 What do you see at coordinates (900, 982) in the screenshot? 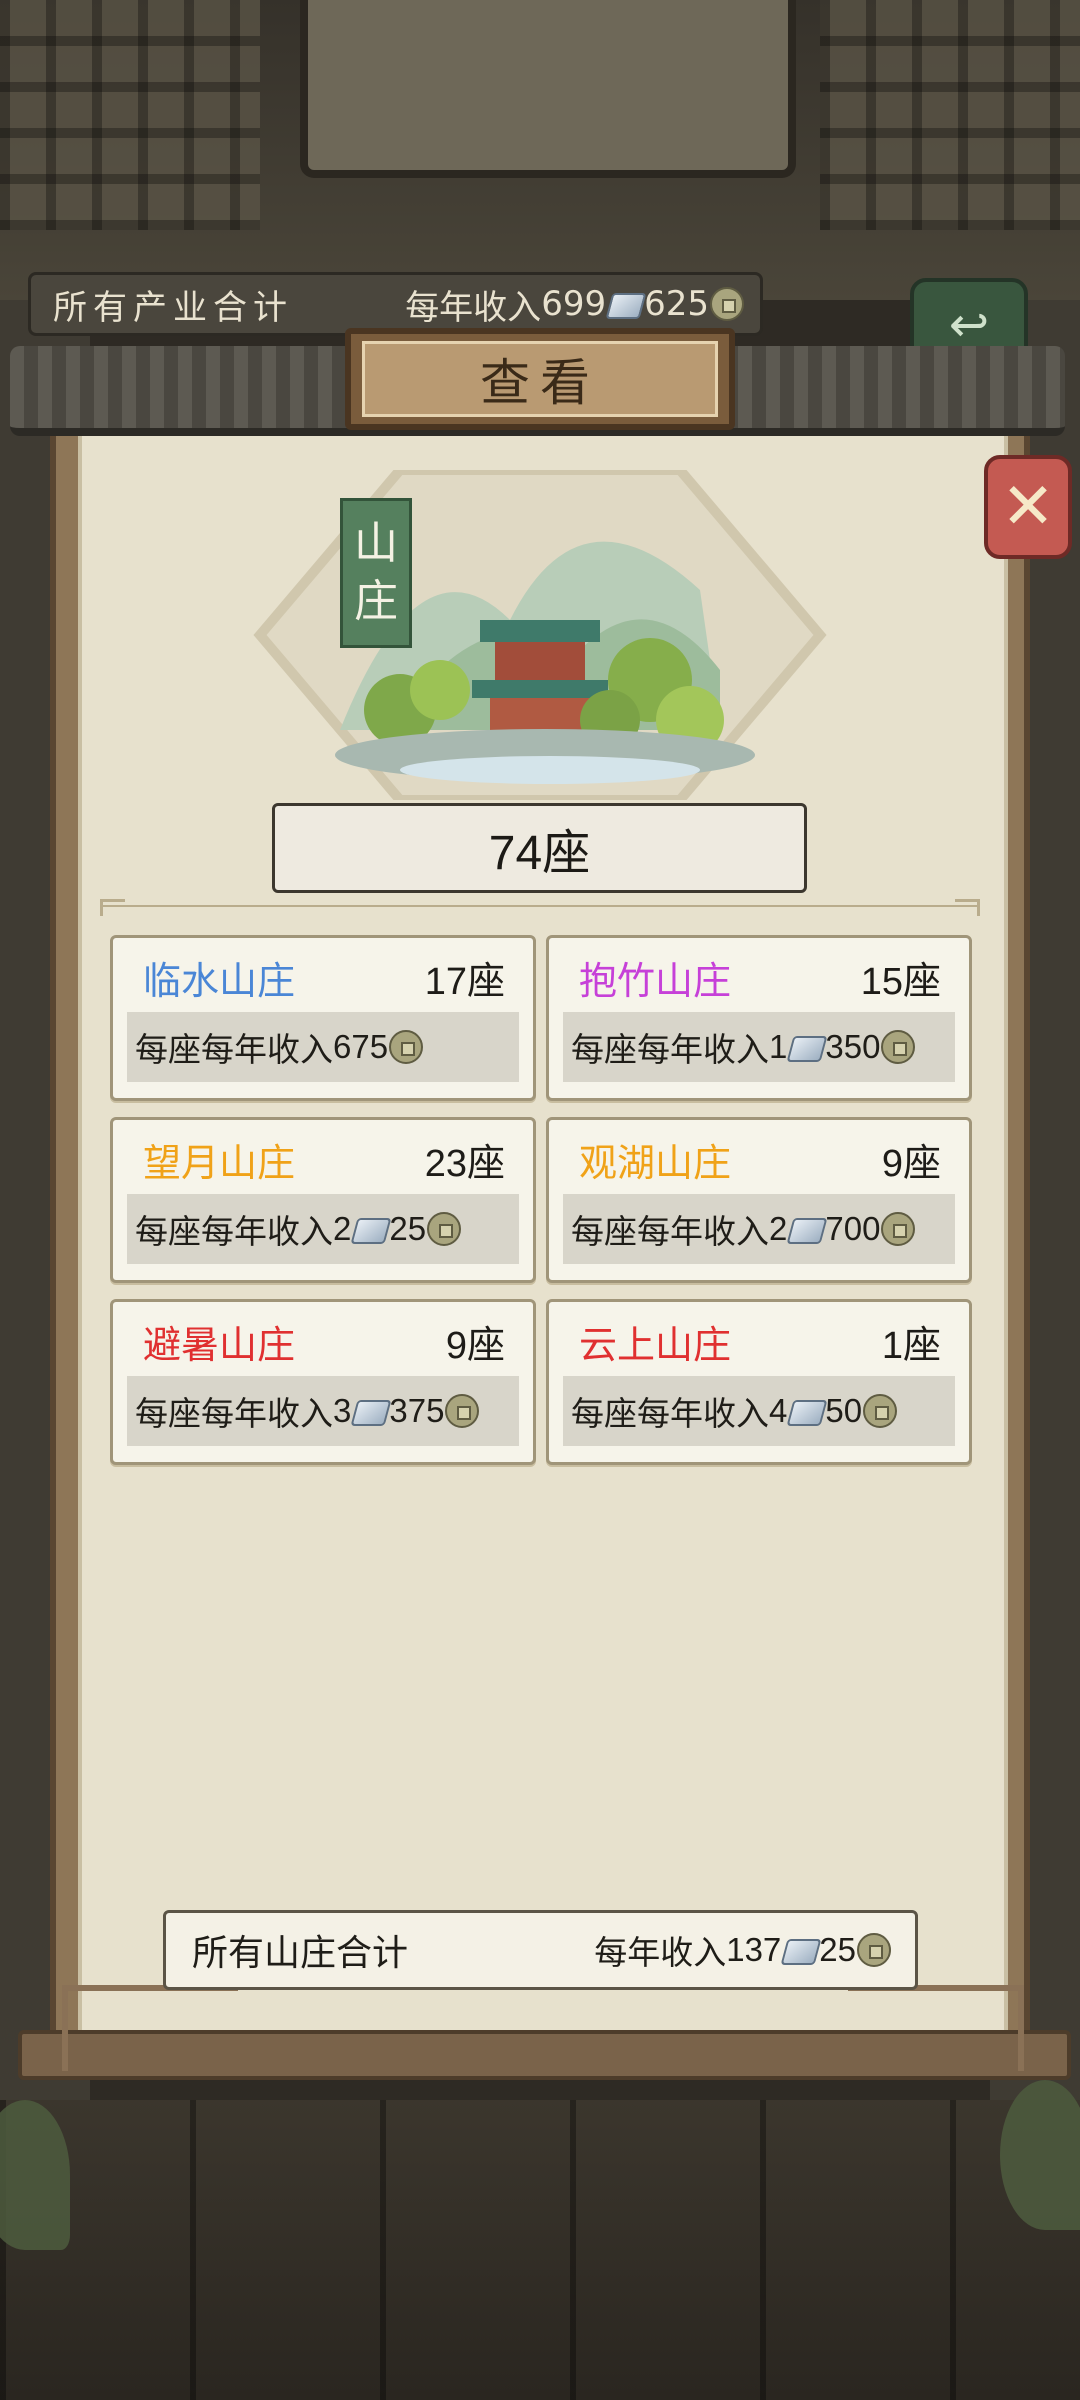
I see `villa-count: 15座` at bounding box center [900, 982].